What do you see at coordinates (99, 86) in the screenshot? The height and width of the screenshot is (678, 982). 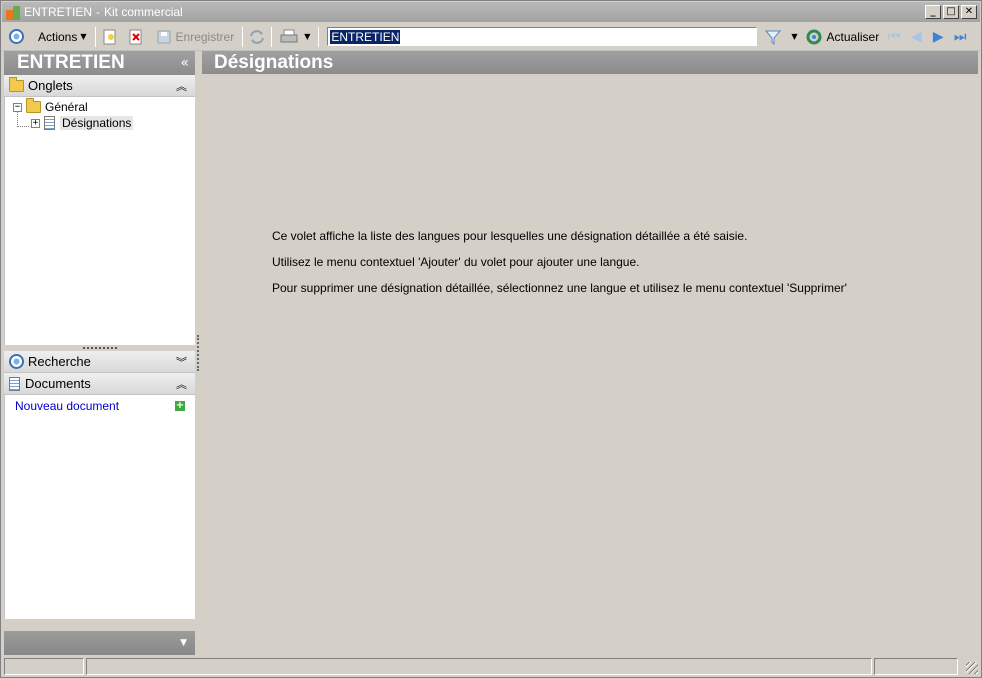 I see `section-tabs-header: Onglets ︽` at bounding box center [99, 86].